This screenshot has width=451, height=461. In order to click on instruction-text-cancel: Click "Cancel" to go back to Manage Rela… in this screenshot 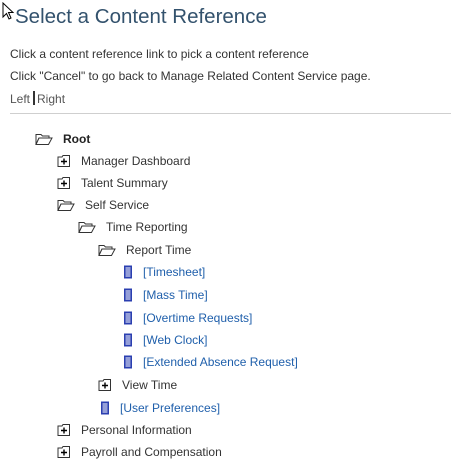, I will do `click(190, 76)`.